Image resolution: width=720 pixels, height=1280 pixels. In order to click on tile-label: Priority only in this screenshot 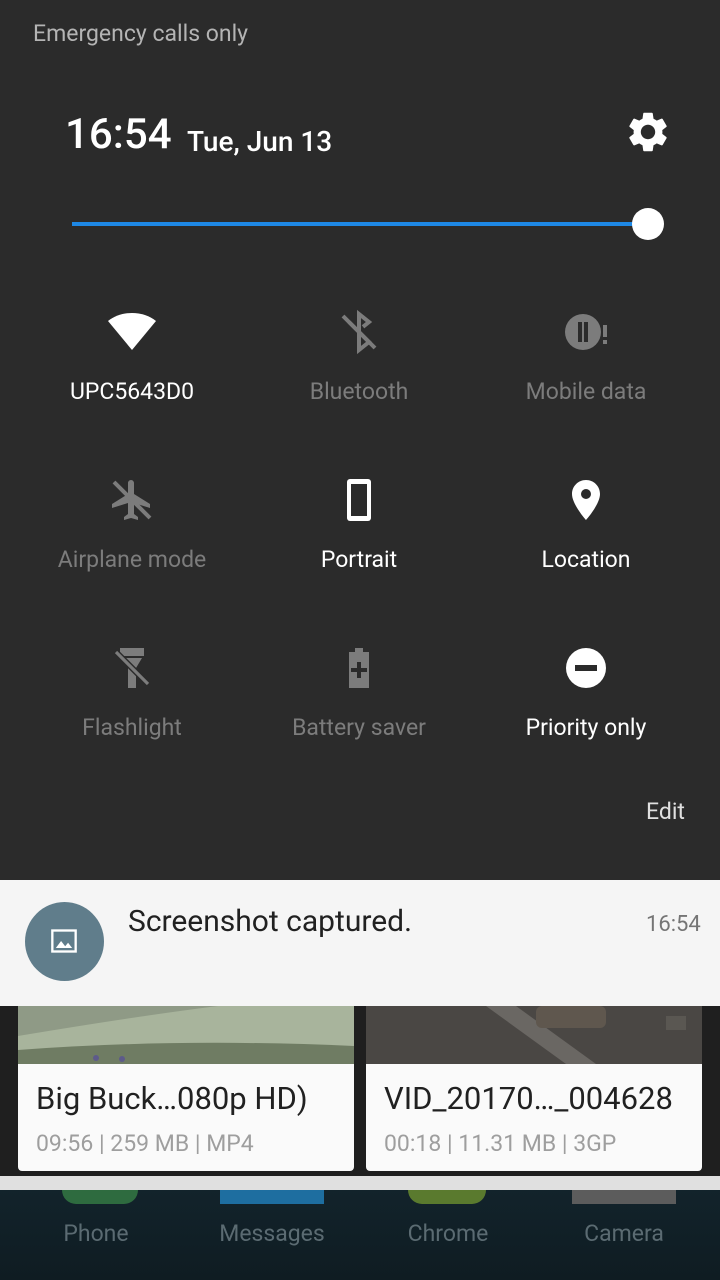, I will do `click(586, 727)`.